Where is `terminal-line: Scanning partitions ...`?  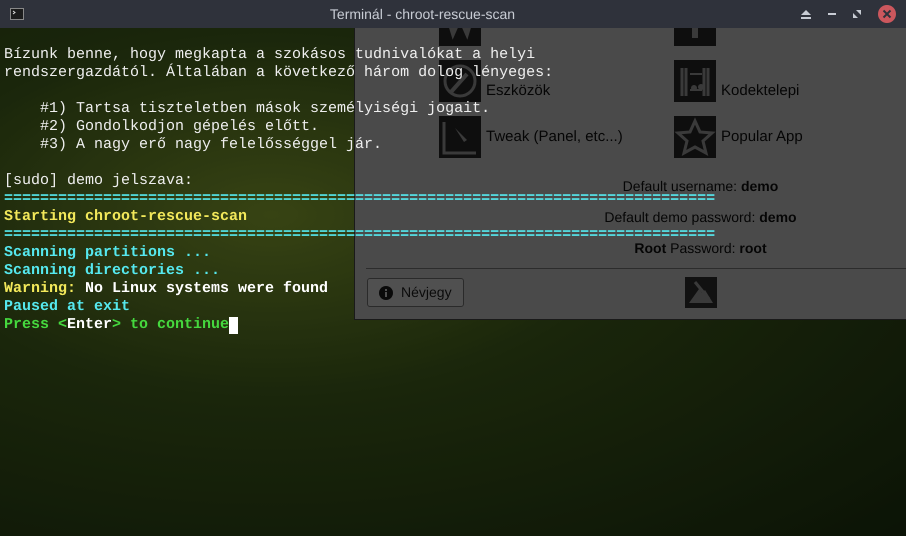
terminal-line: Scanning partitions ... is located at coordinates (108, 253).